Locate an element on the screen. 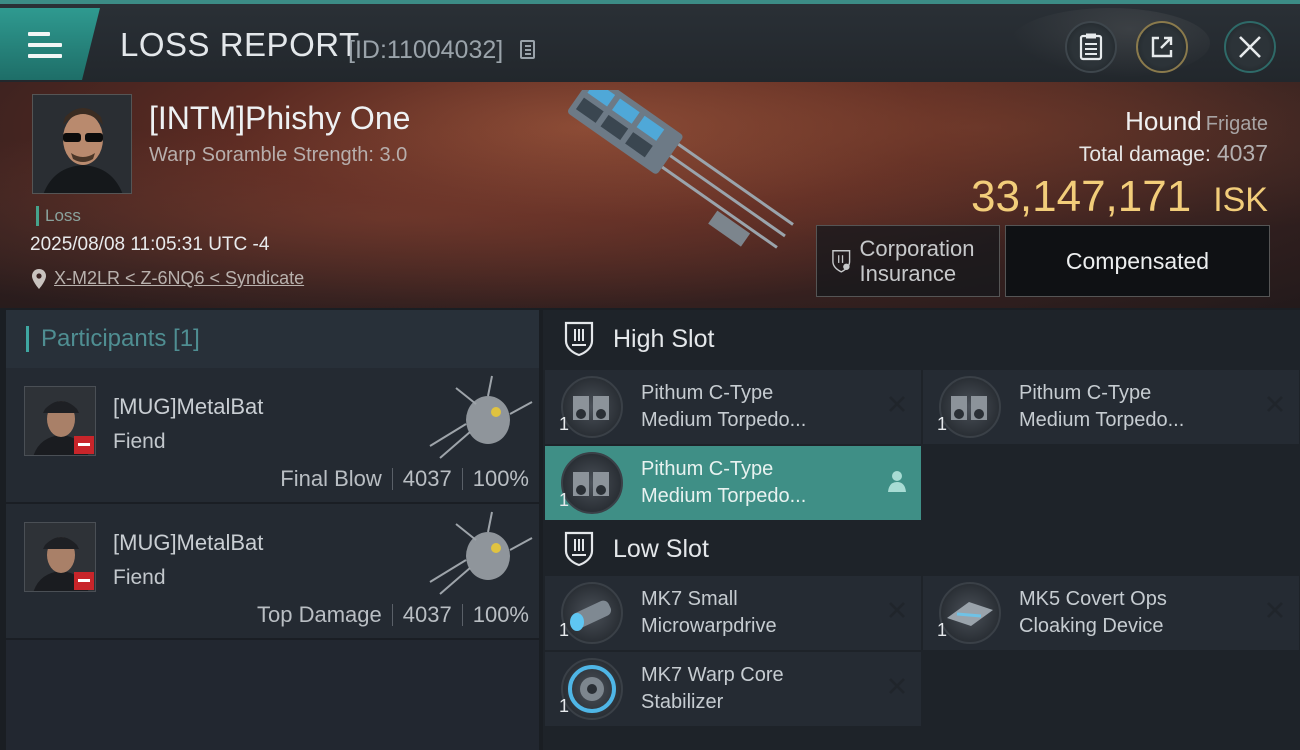  fitting-item: 1 MK7 Small Microwarpdrive is located at coordinates (733, 613).